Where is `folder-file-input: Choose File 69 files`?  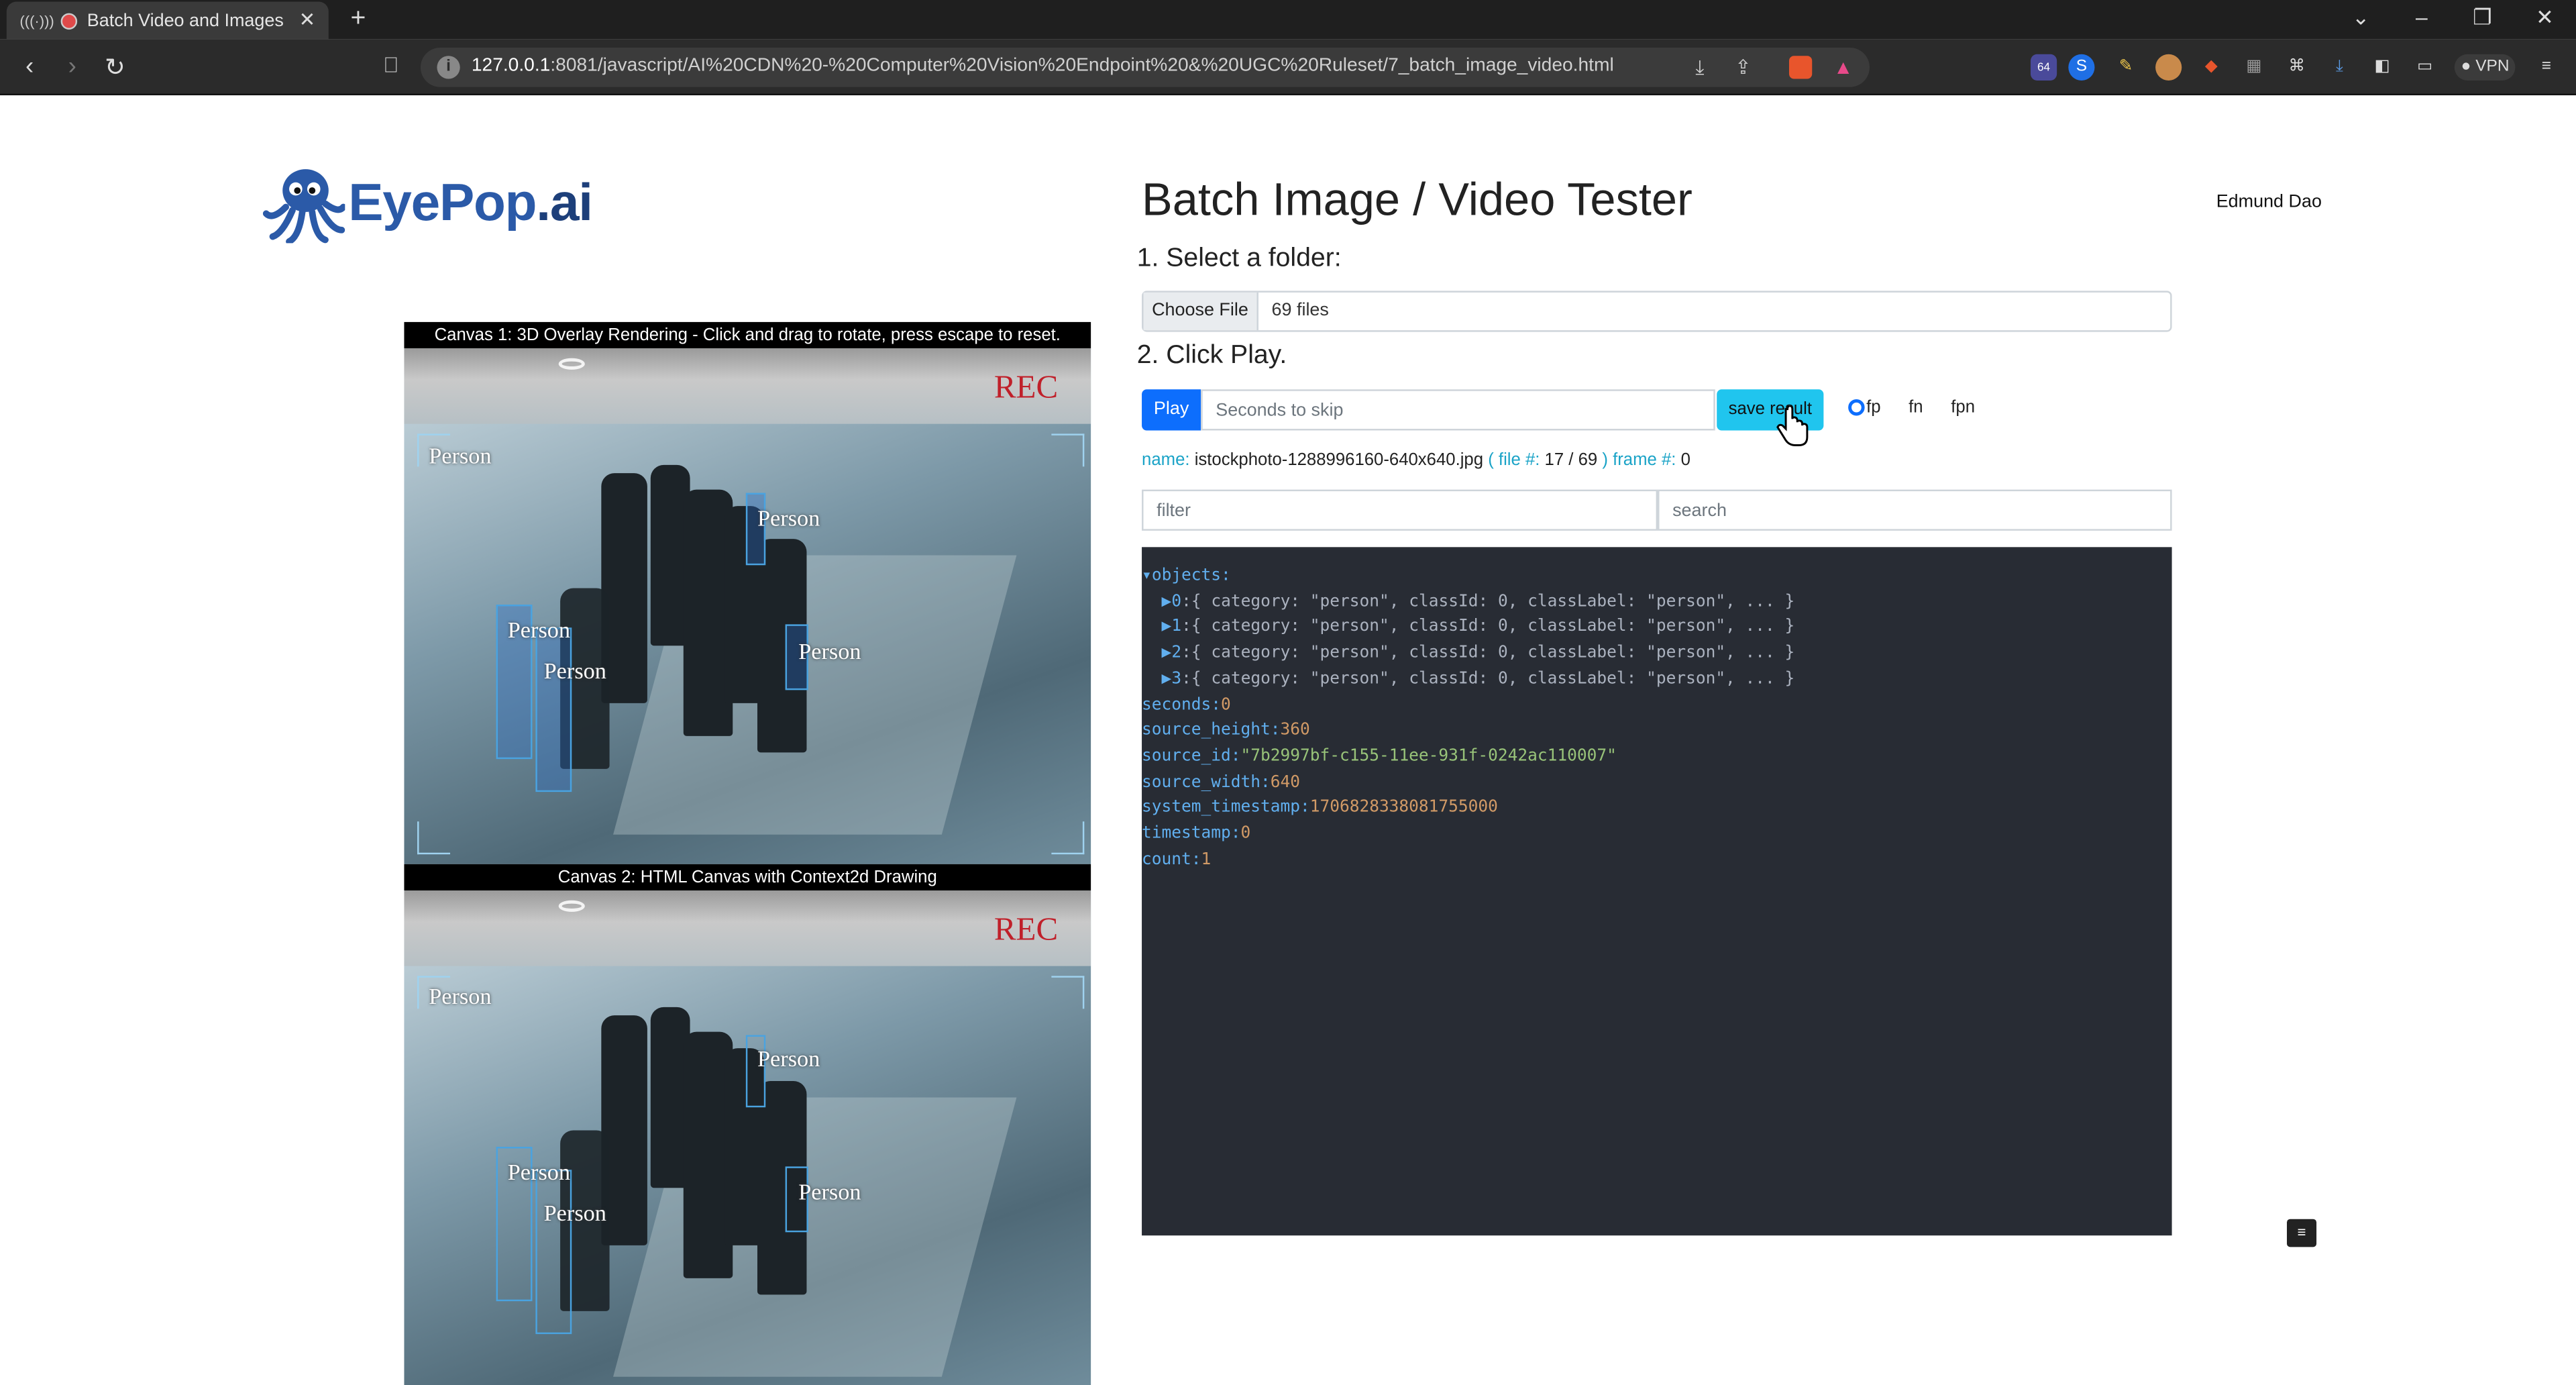 folder-file-input: Choose File 69 files is located at coordinates (1657, 311).